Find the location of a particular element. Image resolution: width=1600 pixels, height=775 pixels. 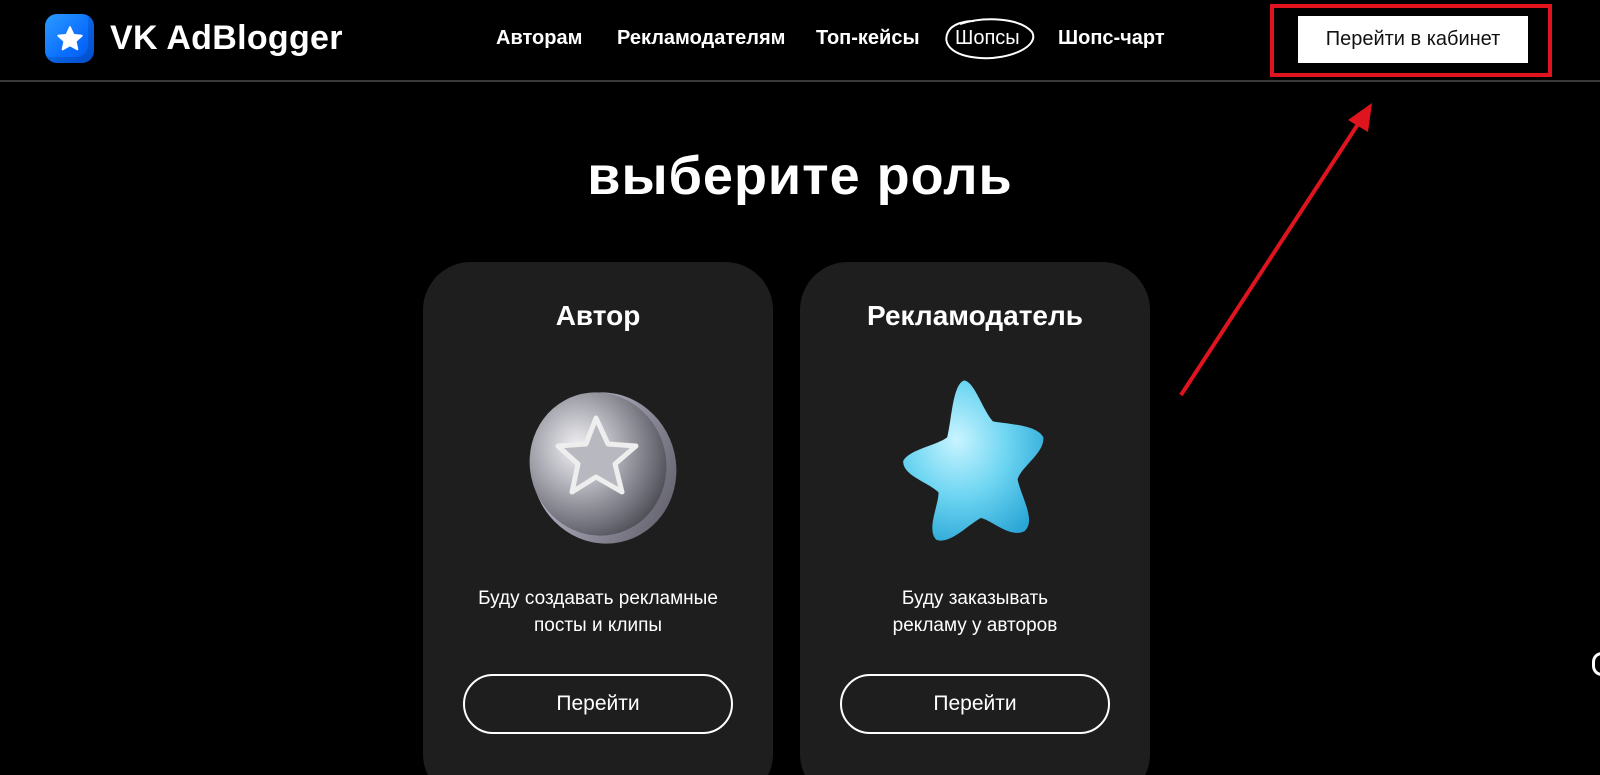

card-title: Рекламодатель is located at coordinates (975, 315).